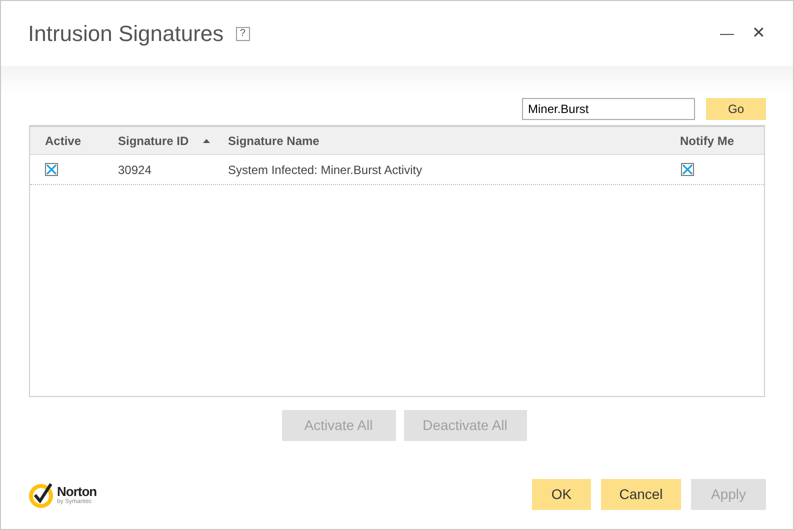 This screenshot has width=794, height=530. What do you see at coordinates (153, 141) in the screenshot?
I see `column-header: Signature ID` at bounding box center [153, 141].